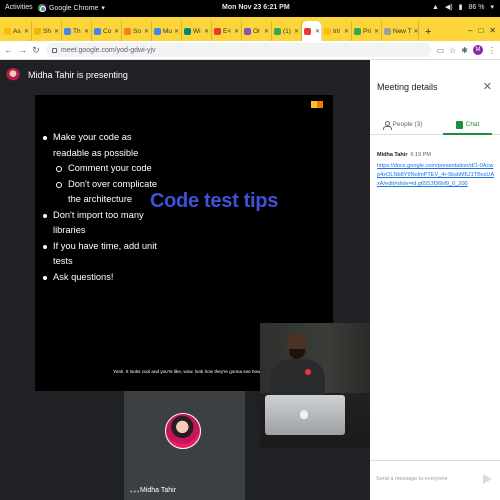 This screenshot has width=500, height=500. I want to click on browser-tab: Co ✕, so click(107, 31).